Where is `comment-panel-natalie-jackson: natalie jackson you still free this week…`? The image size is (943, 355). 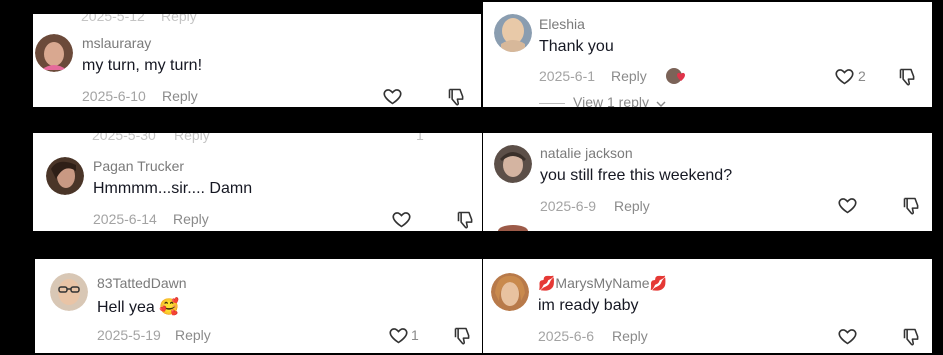 comment-panel-natalie-jackson: natalie jackson you still free this week… is located at coordinates (707, 182).